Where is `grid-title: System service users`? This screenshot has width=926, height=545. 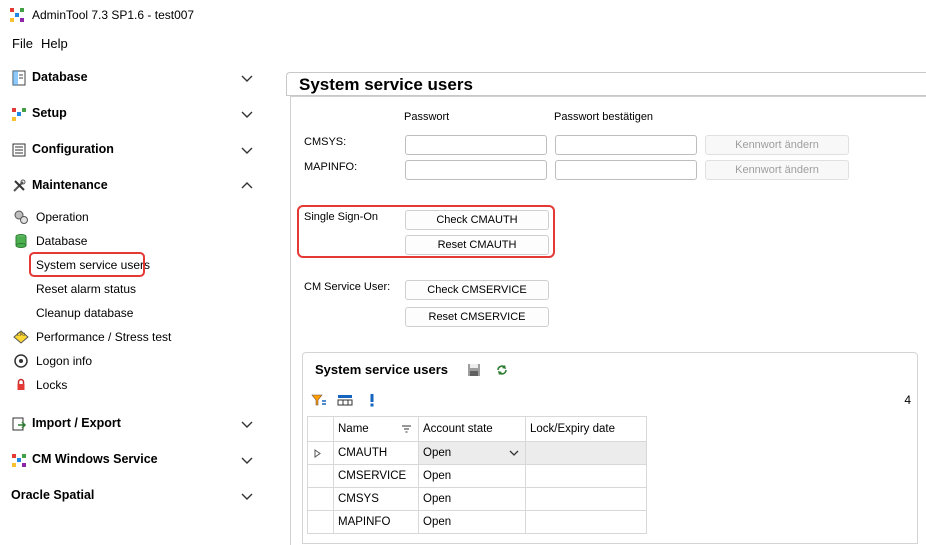
grid-title: System service users is located at coordinates (381, 369).